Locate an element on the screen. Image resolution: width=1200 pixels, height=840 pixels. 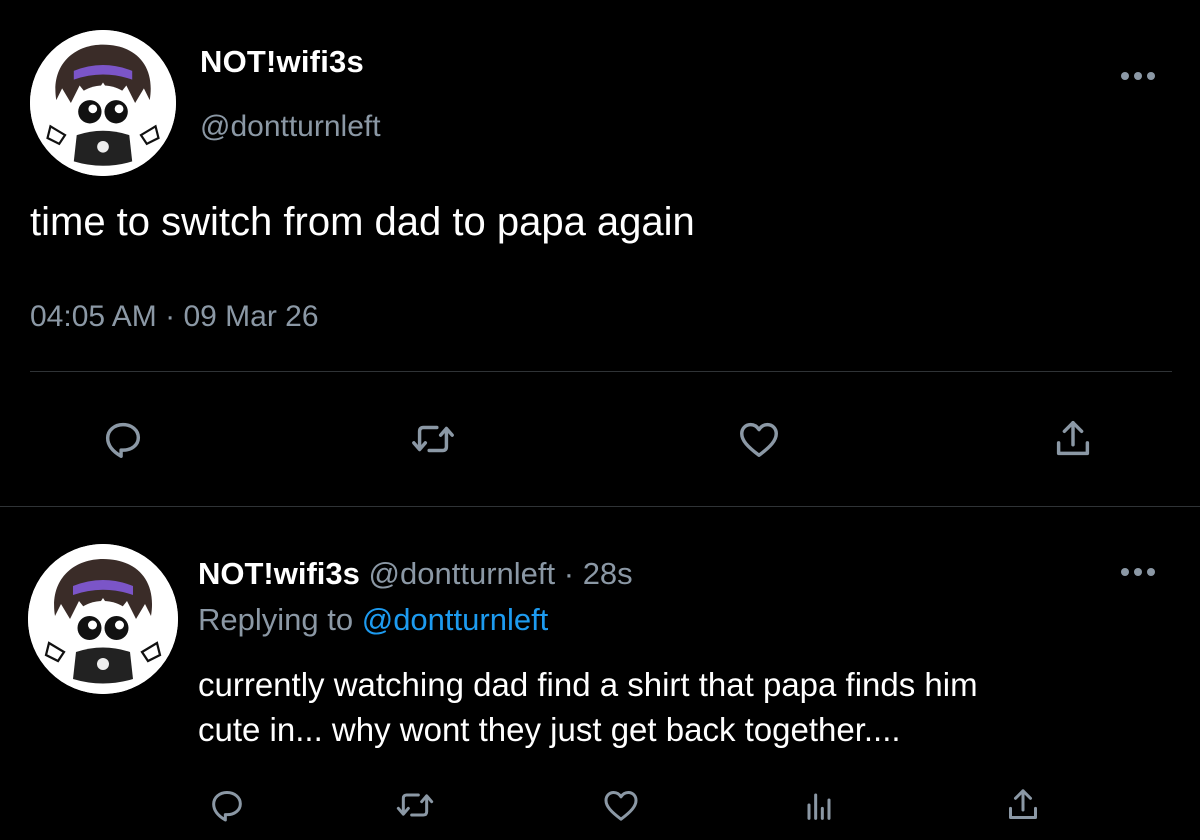
tweet-date: 09 Mar 26 is located at coordinates (251, 316).